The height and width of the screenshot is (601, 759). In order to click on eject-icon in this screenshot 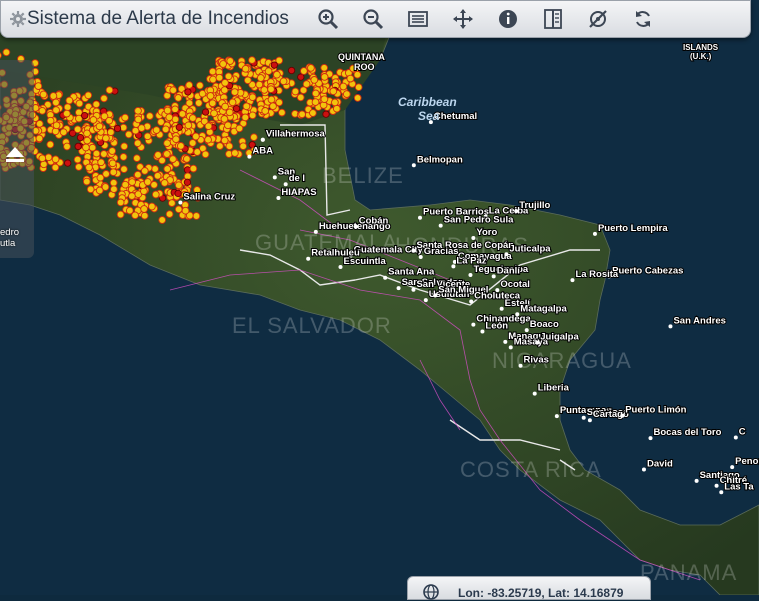, I will do `click(15, 155)`.